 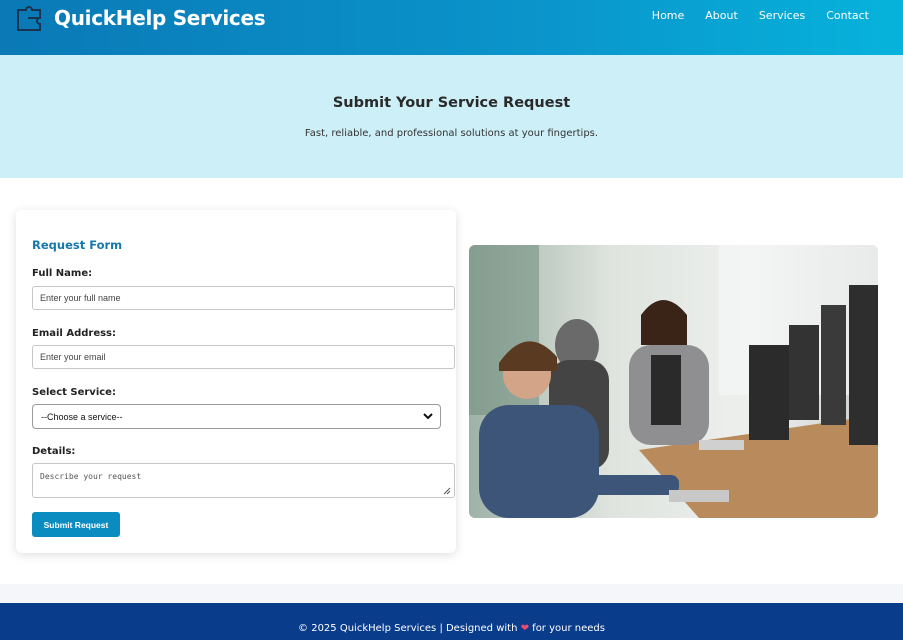 What do you see at coordinates (74, 392) in the screenshot?
I see `service-label: Select Service:` at bounding box center [74, 392].